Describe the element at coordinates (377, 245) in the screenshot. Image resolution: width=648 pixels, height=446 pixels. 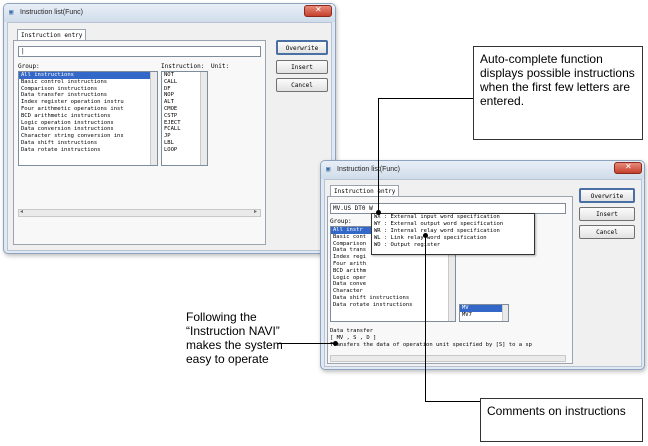
I see `operand-code: WO` at that location.